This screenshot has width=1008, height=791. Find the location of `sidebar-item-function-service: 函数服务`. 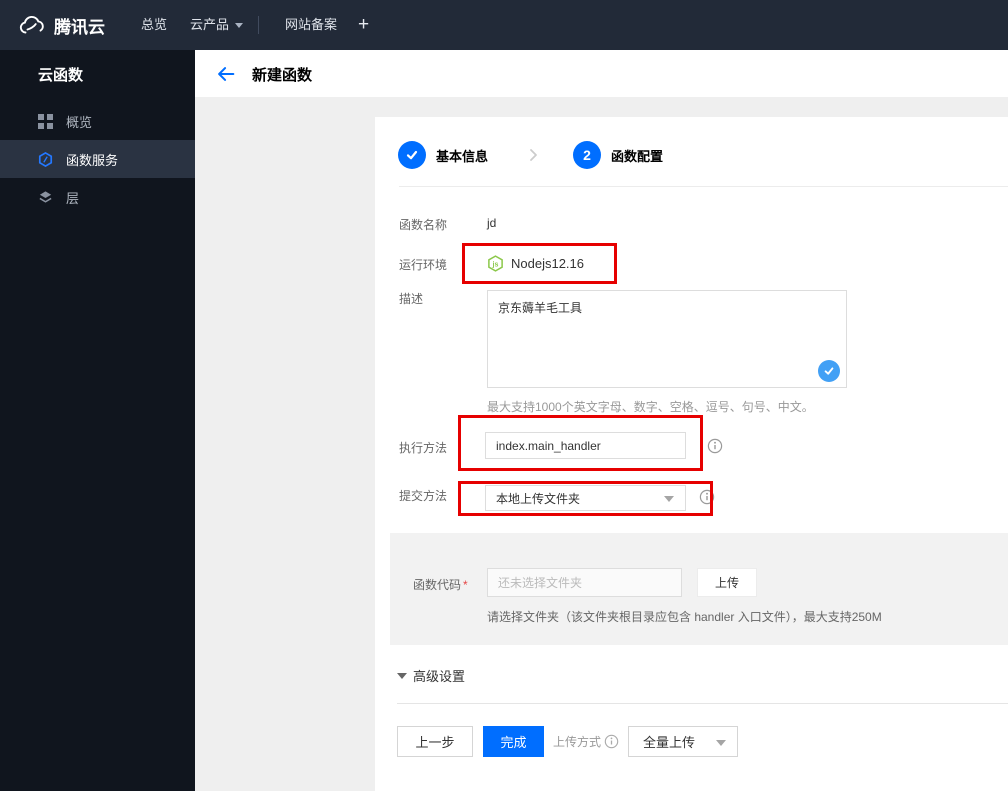

sidebar-item-function-service: 函数服务 is located at coordinates (97, 159).